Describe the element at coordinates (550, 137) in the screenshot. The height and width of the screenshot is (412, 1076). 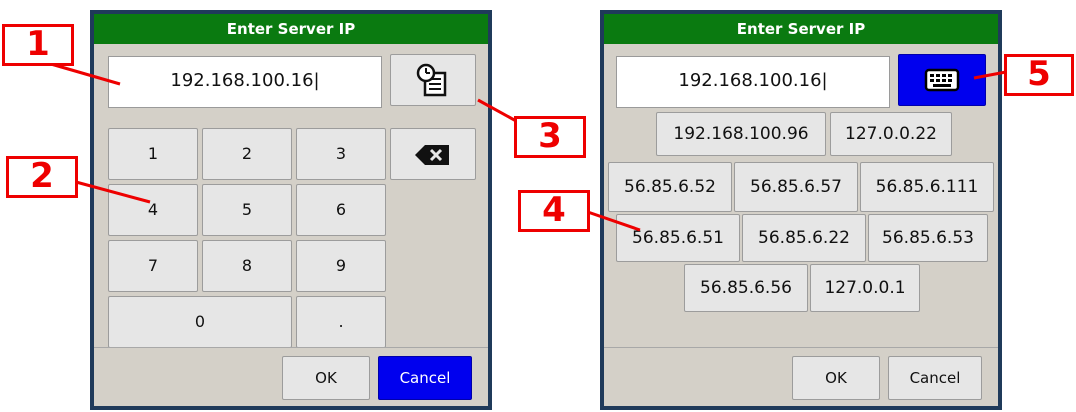
I see `callout-3: 3` at that location.